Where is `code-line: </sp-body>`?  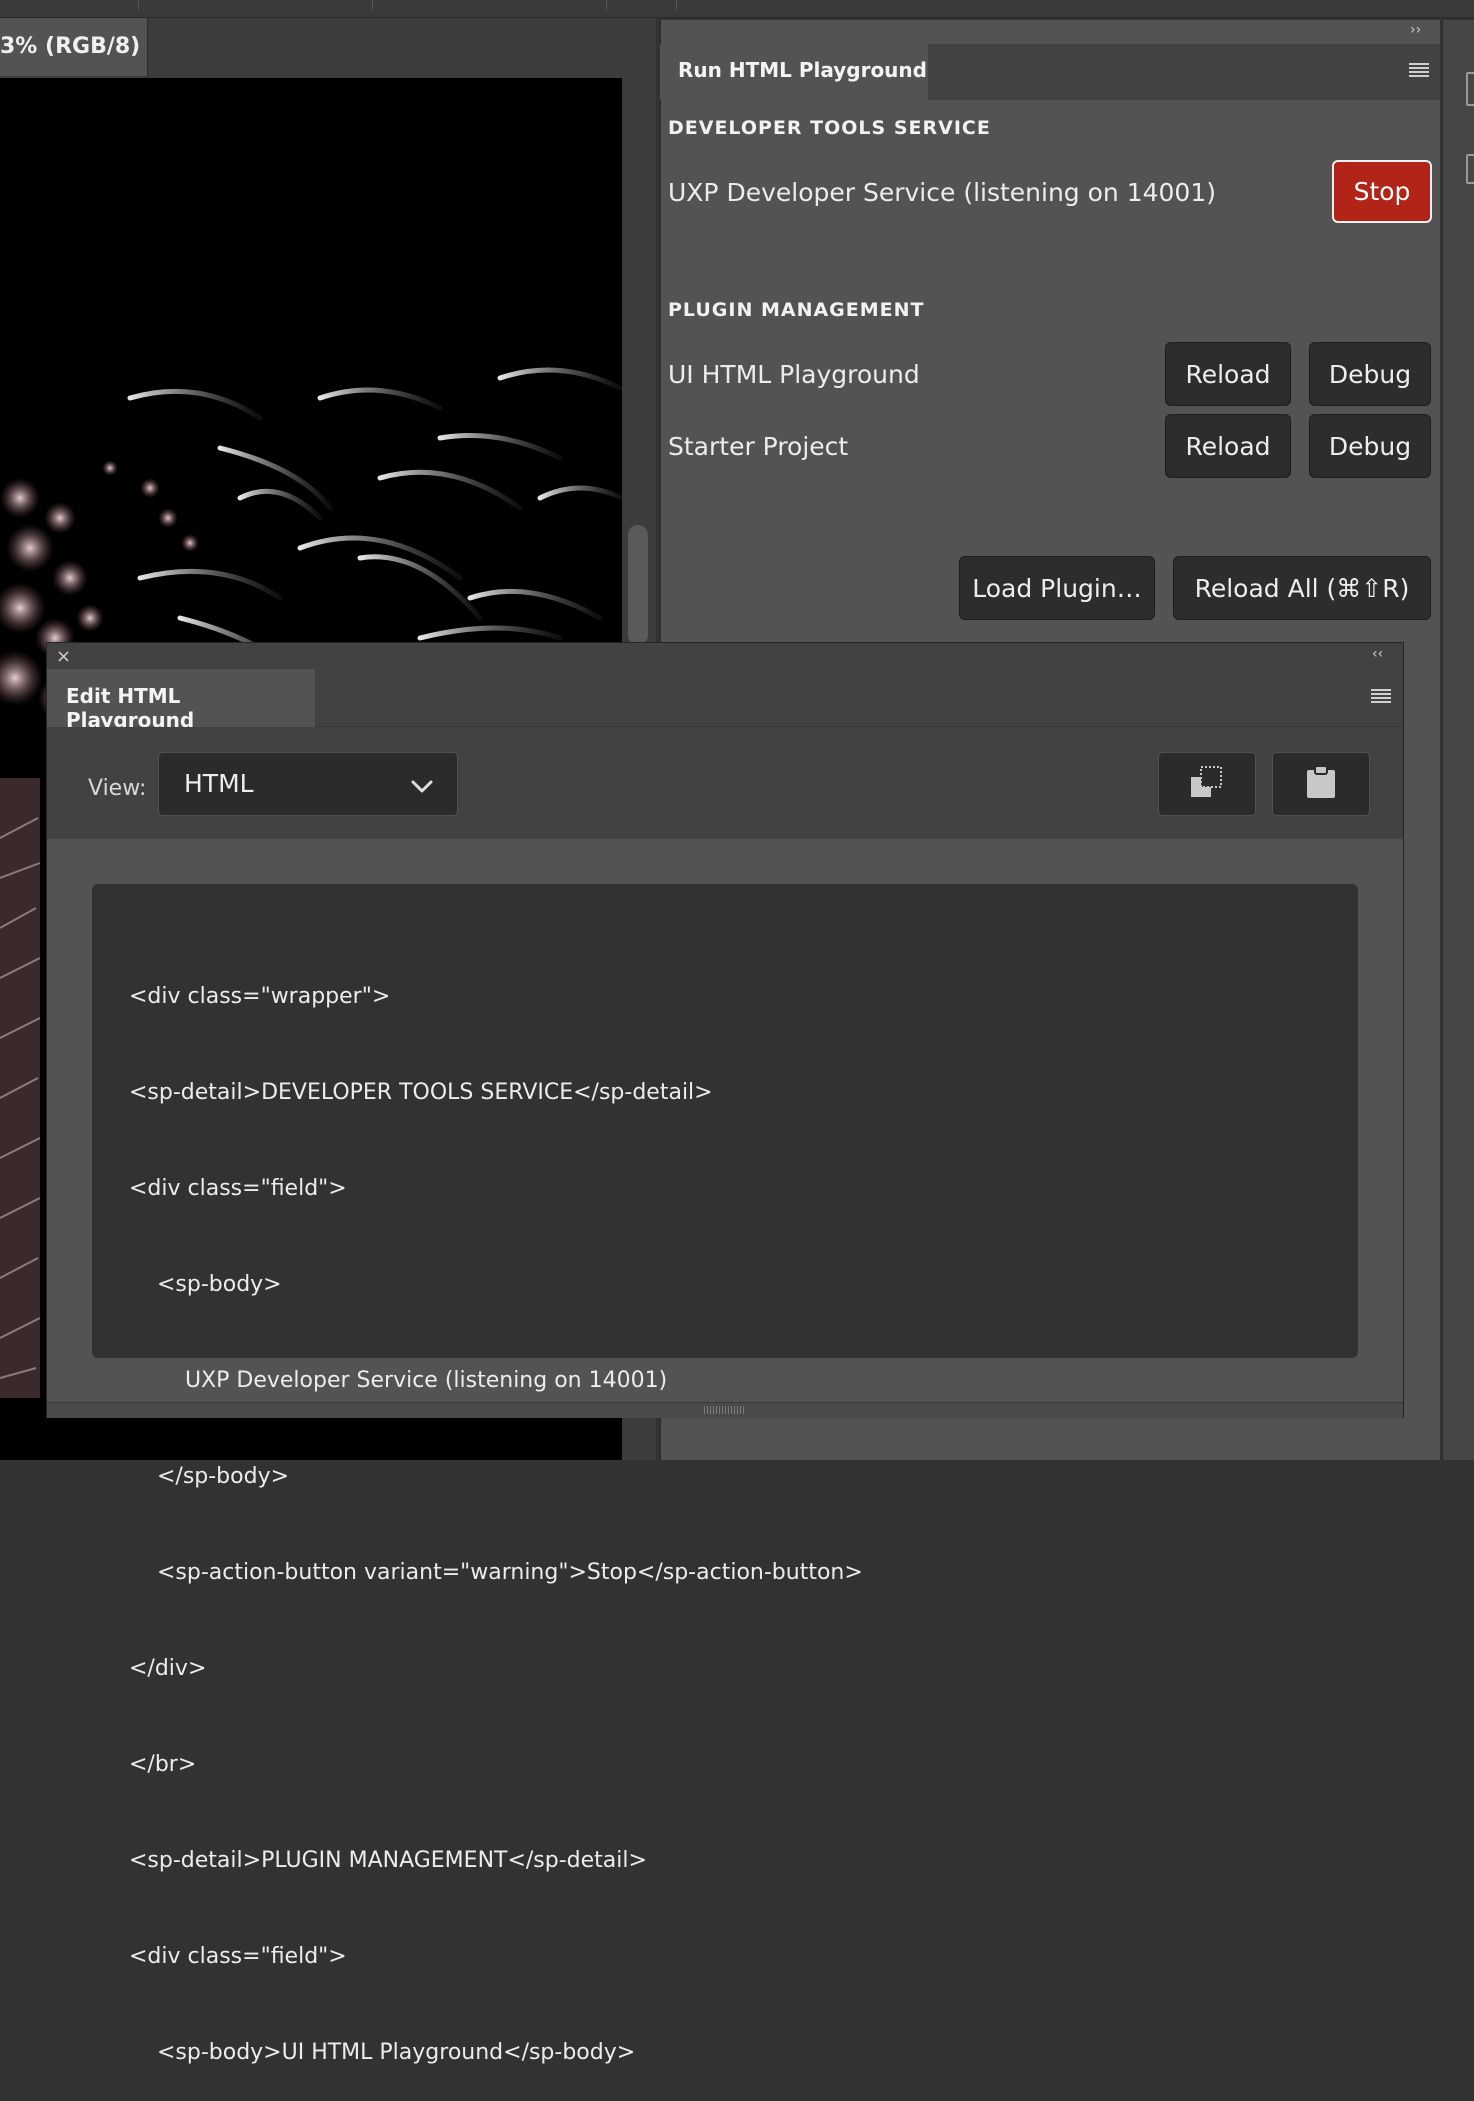 code-line: </sp-body> is located at coordinates (209, 1476).